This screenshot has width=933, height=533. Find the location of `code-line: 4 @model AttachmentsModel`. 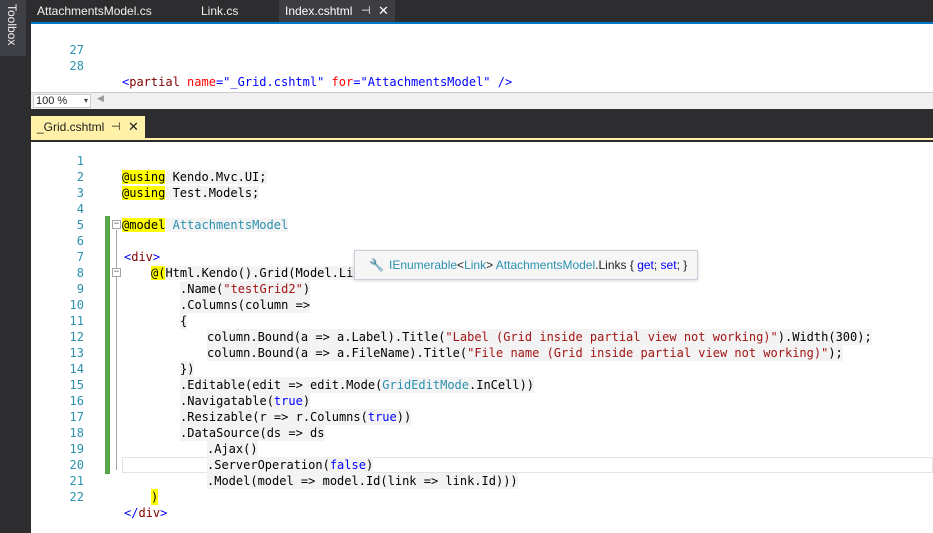

code-line: 4 @model AttachmentsModel is located at coordinates (482, 208).